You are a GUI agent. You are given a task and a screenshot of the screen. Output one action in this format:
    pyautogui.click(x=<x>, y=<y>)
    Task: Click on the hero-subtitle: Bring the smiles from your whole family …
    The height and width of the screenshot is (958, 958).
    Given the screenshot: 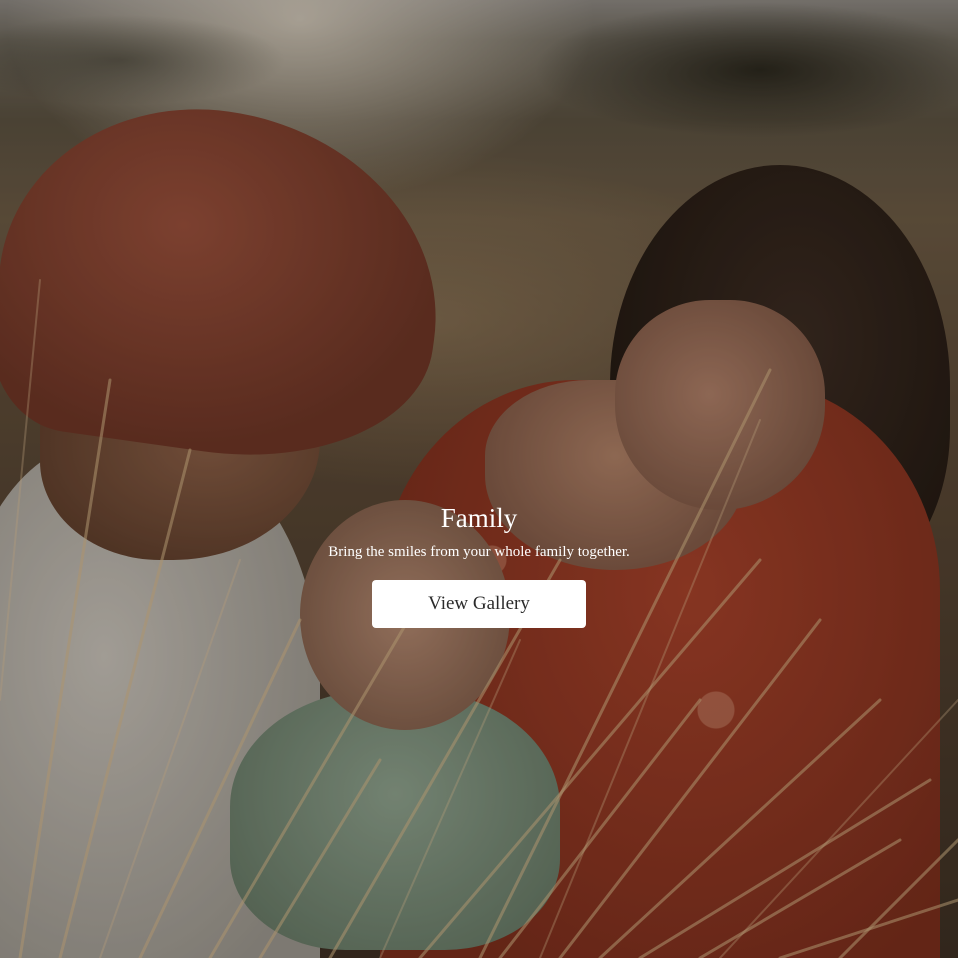 What is the action you would take?
    pyautogui.click(x=479, y=552)
    